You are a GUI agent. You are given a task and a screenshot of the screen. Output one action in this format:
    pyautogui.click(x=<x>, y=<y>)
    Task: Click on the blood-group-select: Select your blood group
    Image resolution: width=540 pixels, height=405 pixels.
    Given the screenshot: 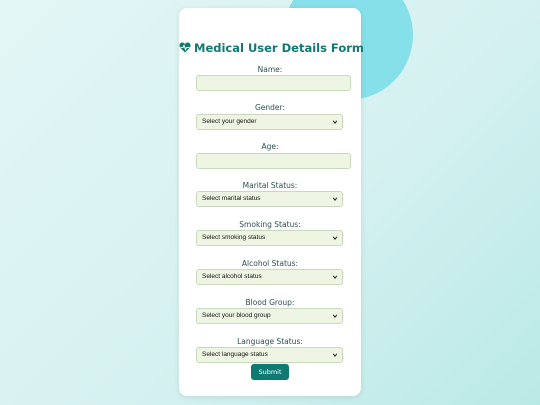 What is the action you would take?
    pyautogui.click(x=269, y=316)
    